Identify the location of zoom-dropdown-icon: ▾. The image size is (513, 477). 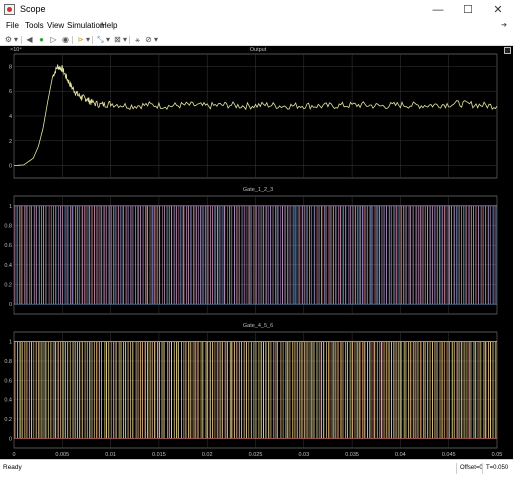
(108, 40).